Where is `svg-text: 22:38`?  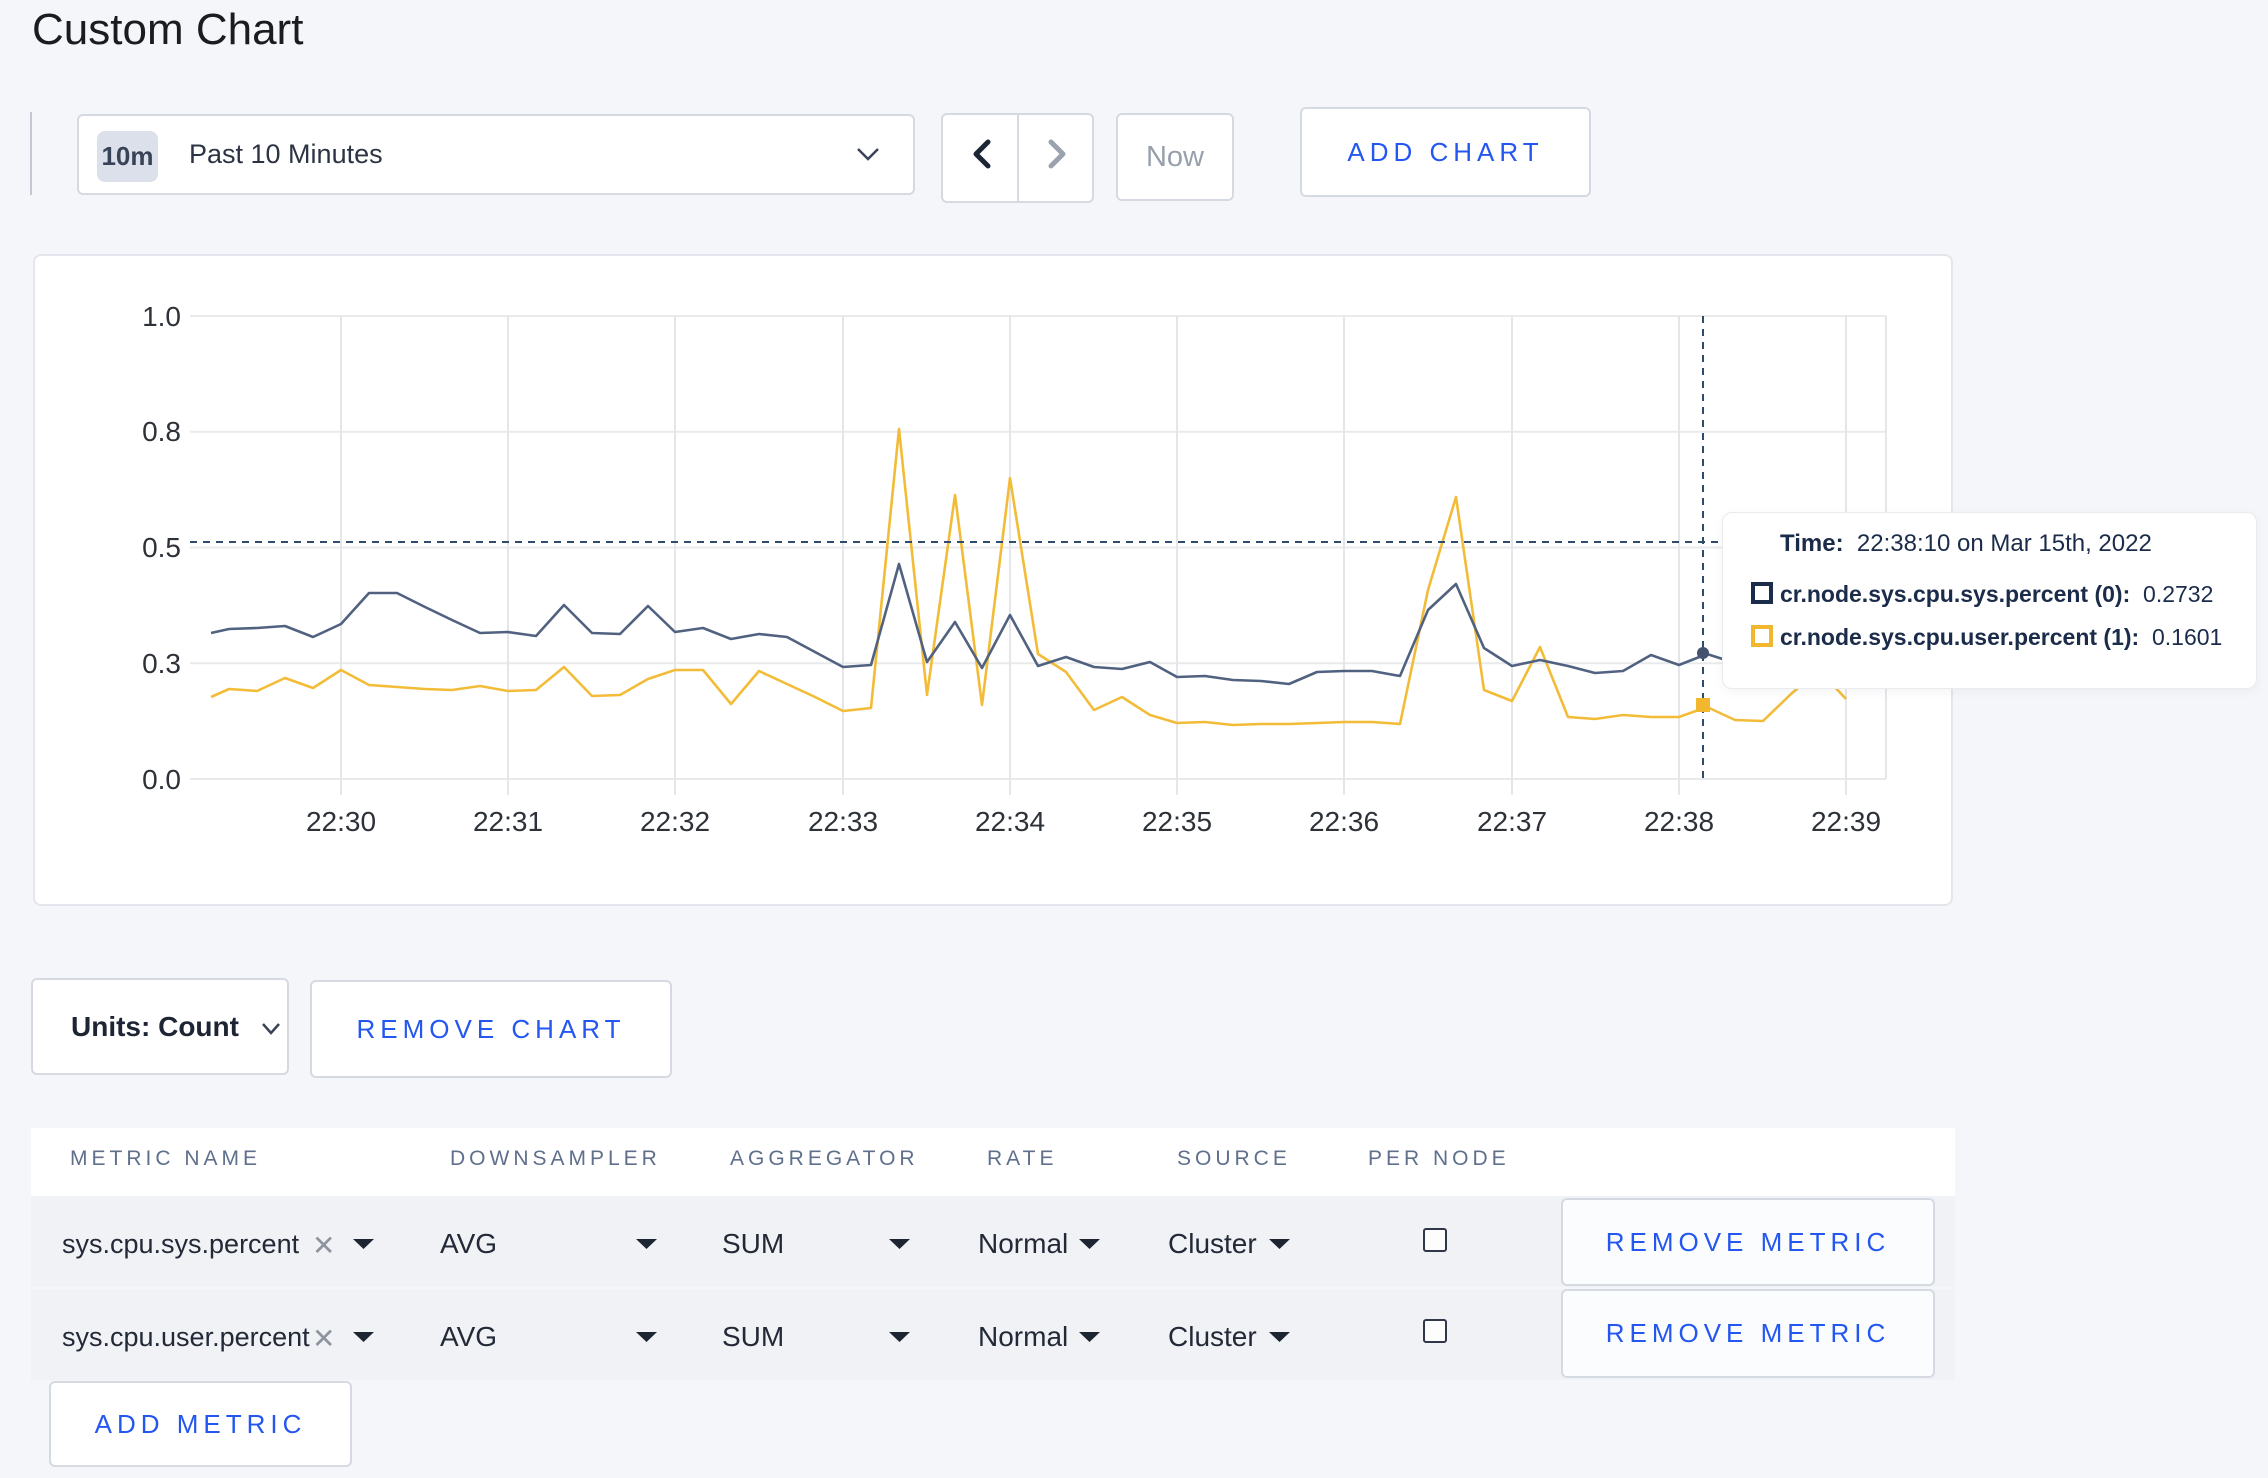
svg-text: 22:38 is located at coordinates (1679, 821).